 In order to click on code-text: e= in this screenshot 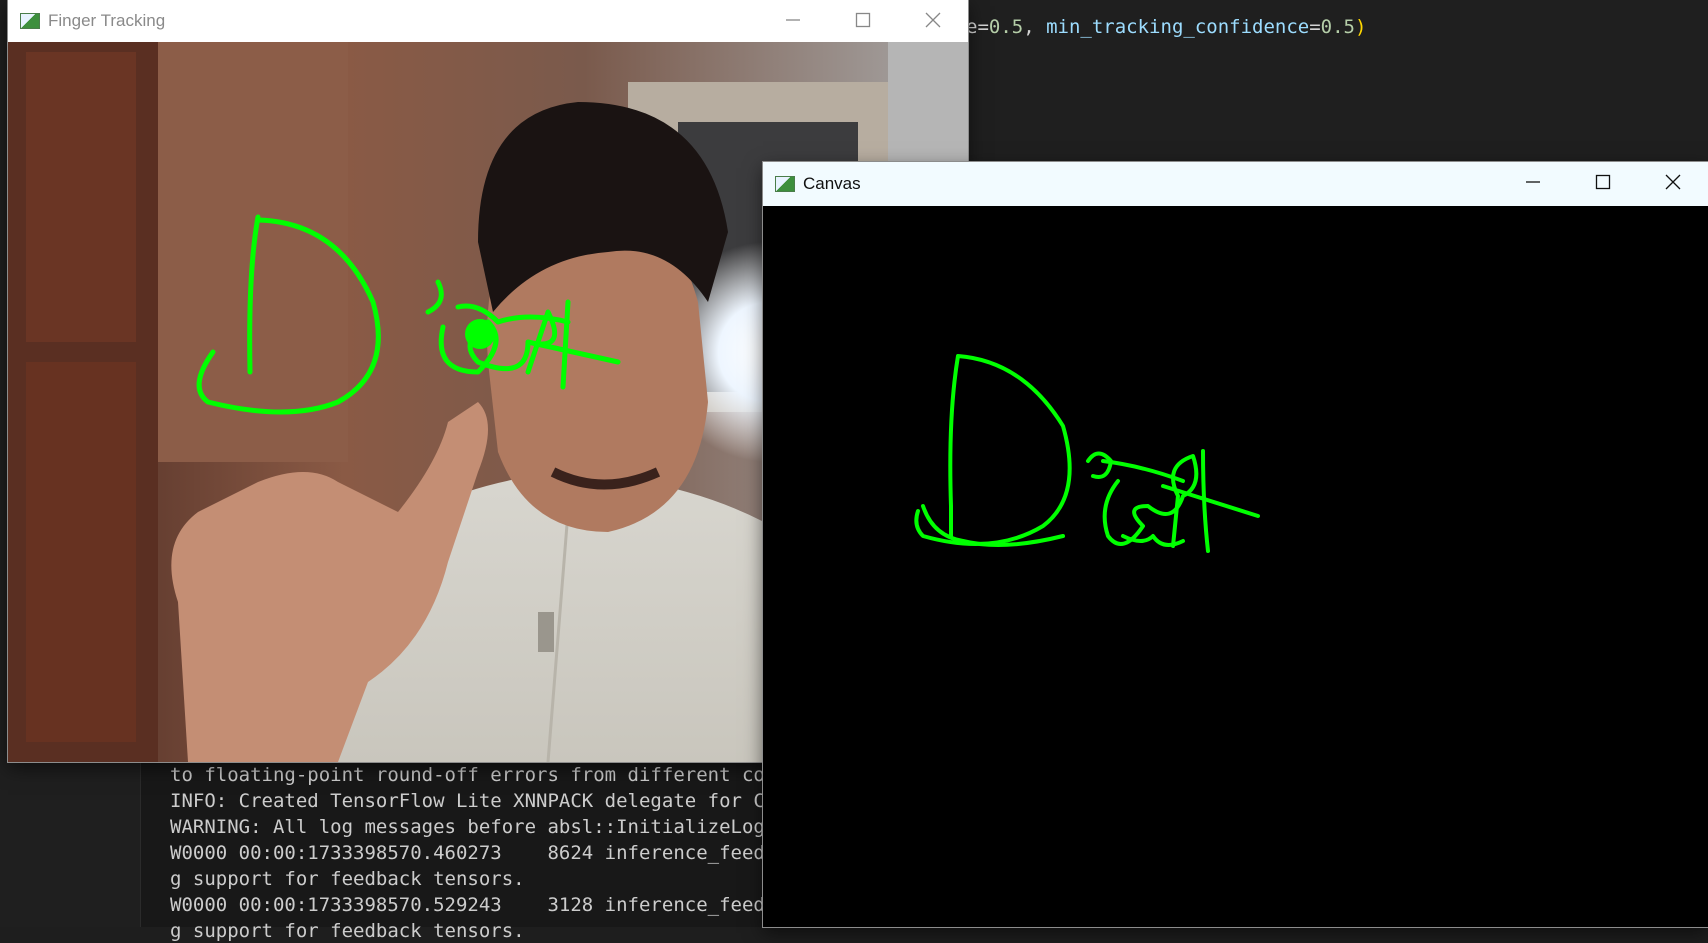, I will do `click(977, 27)`.